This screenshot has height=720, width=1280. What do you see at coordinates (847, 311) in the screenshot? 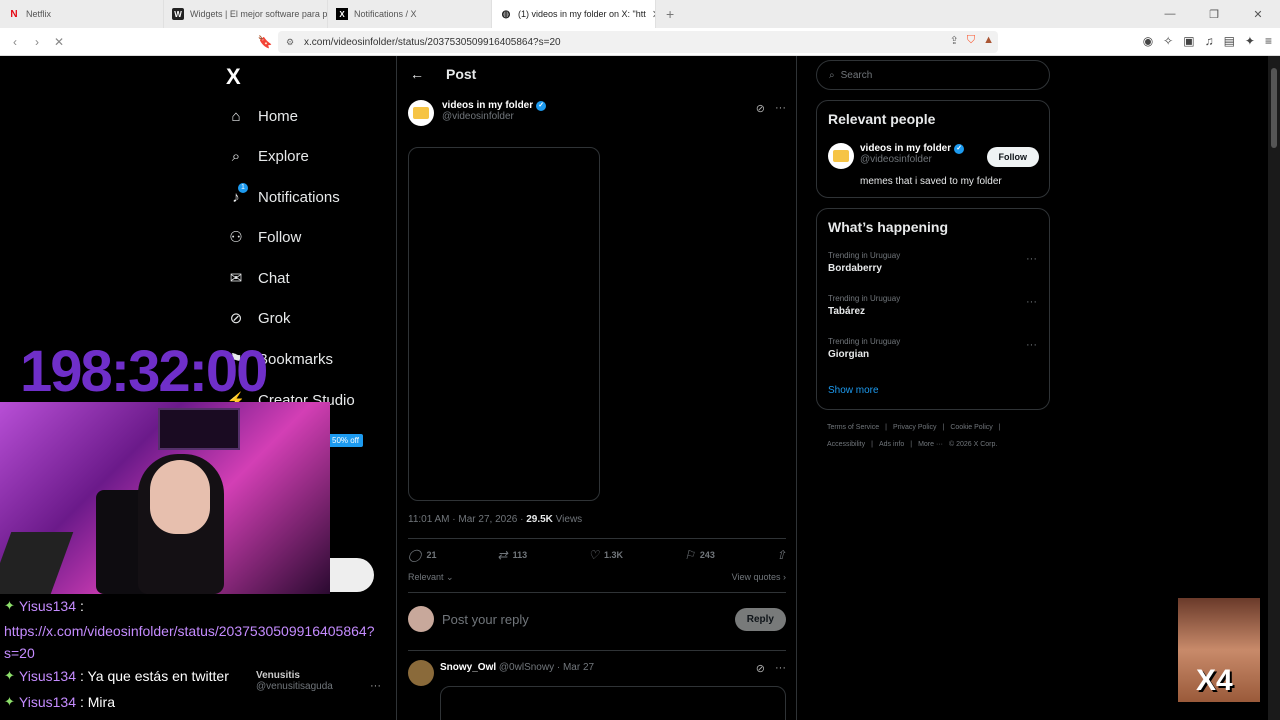
I see `trend-topic: Tabárez` at bounding box center [847, 311].